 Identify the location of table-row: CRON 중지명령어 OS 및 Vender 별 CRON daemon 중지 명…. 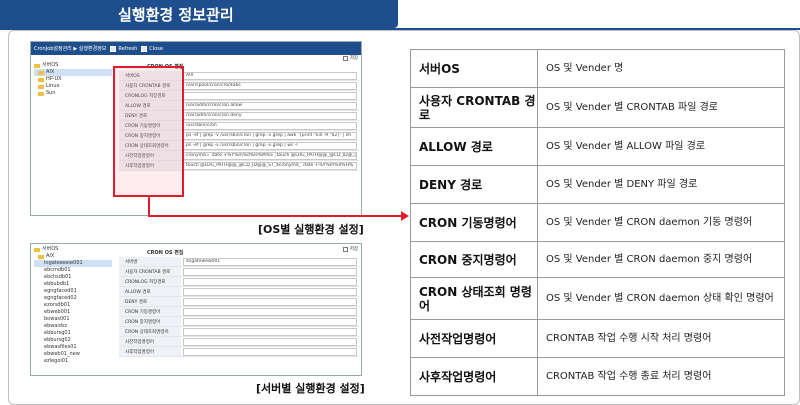
(597, 259).